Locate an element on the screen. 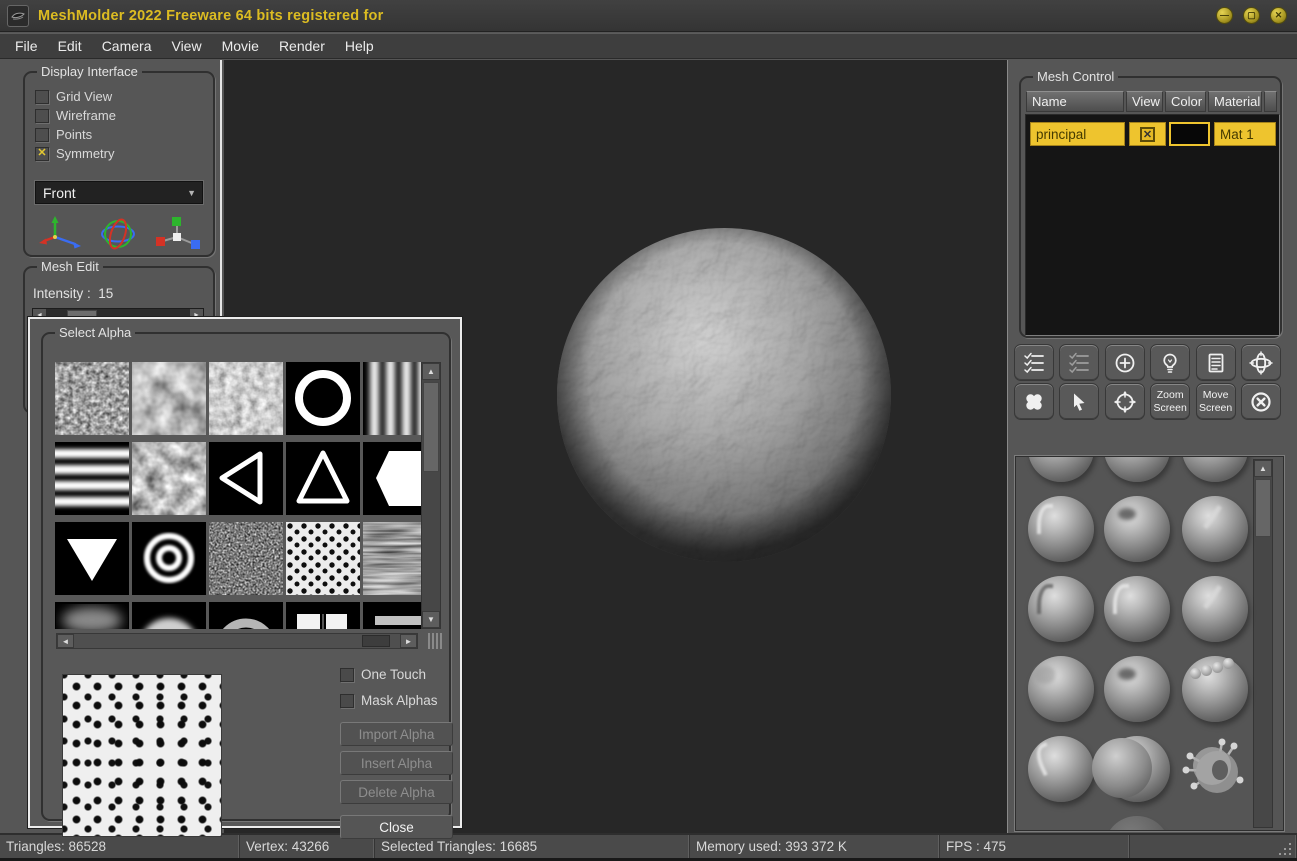 This screenshot has height=861, width=1297. alpha-thumb-triangle-left-outline is located at coordinates (246, 478).